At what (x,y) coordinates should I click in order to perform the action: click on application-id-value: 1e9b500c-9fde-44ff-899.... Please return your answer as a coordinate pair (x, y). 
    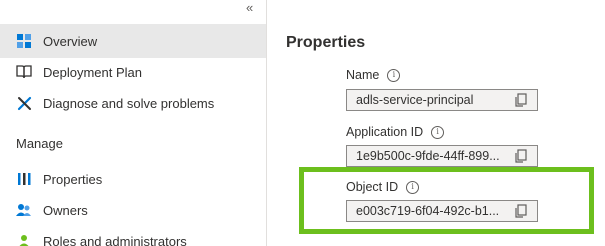
    Looking at the image, I should click on (430, 156).